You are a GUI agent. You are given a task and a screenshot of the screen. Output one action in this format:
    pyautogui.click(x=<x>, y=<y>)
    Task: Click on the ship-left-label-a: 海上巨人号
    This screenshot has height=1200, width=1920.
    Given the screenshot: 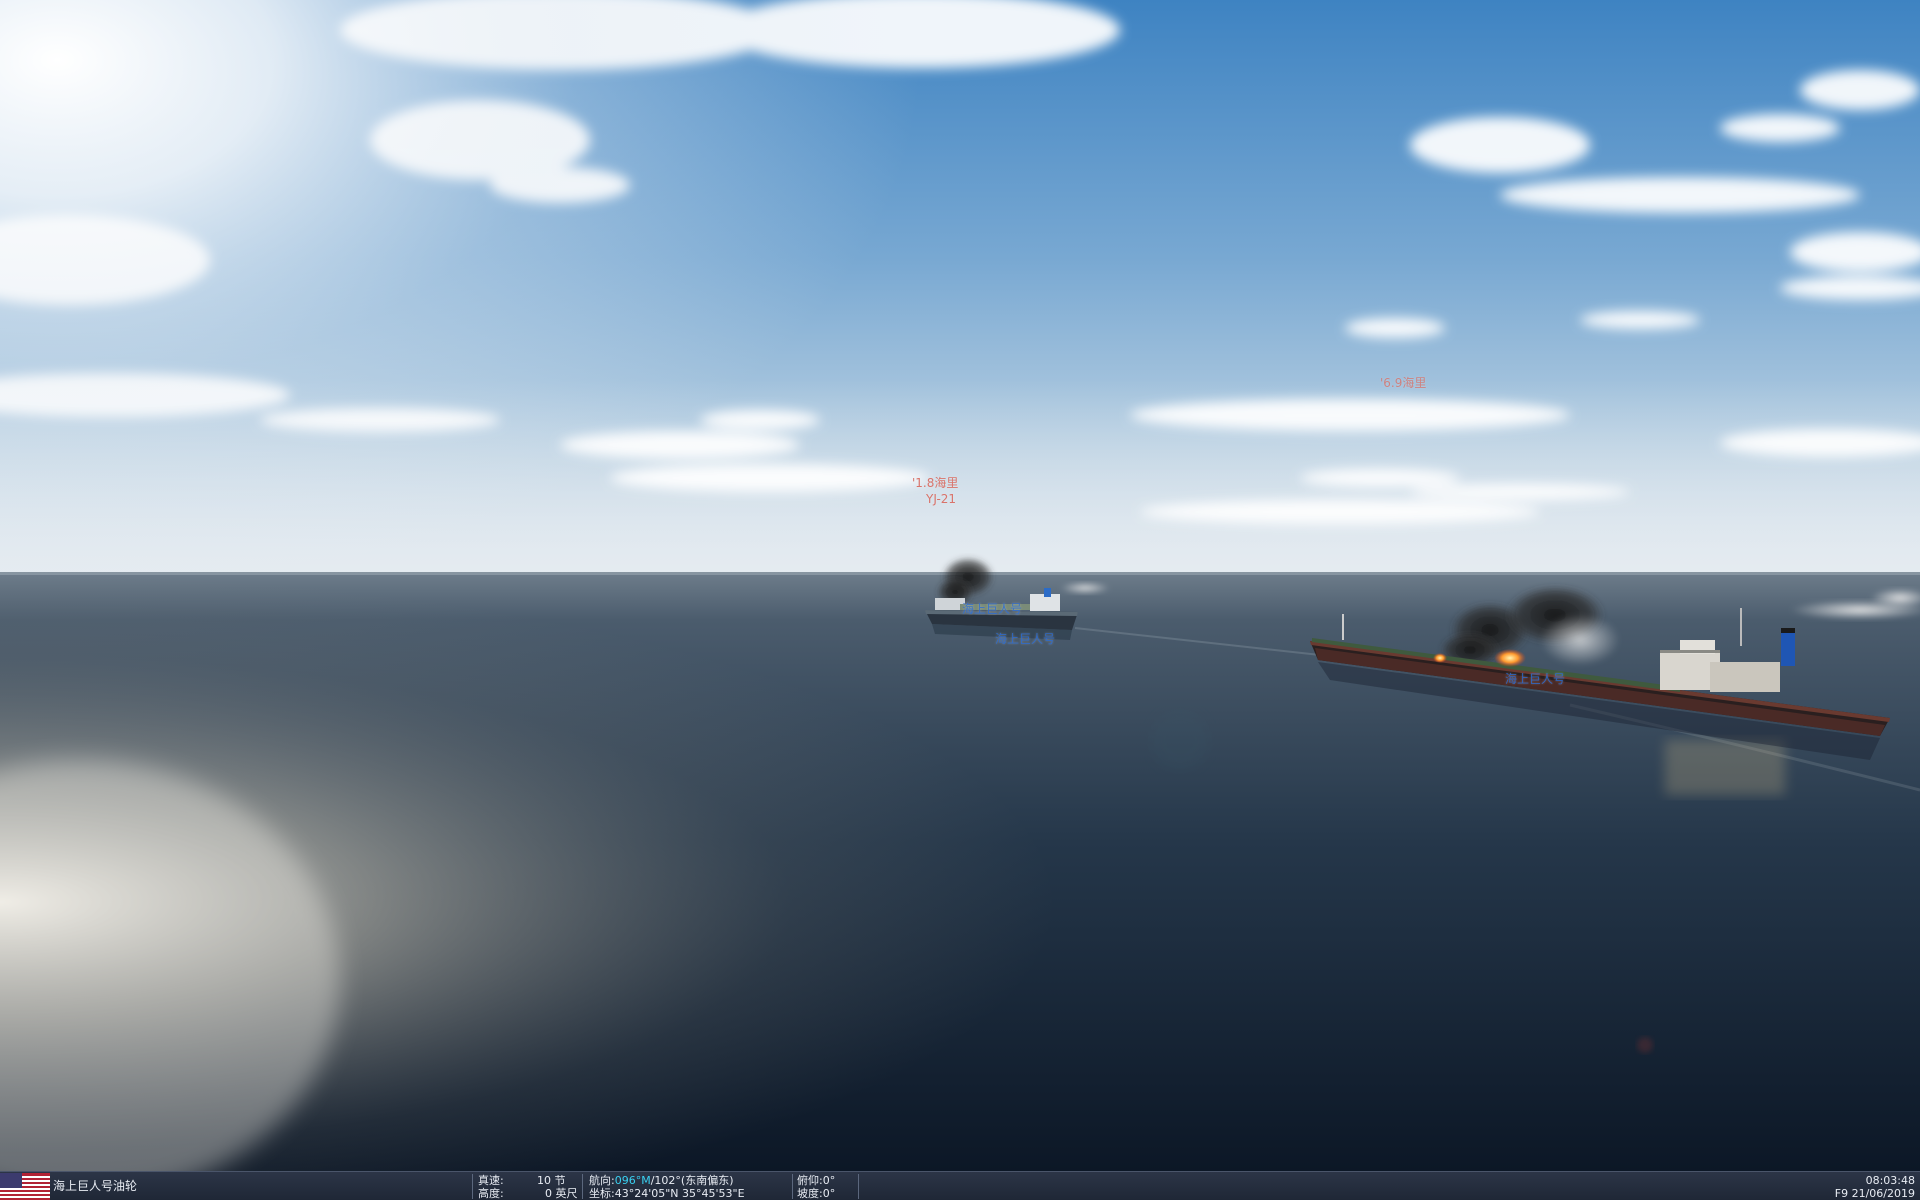 What is the action you would take?
    pyautogui.click(x=992, y=609)
    